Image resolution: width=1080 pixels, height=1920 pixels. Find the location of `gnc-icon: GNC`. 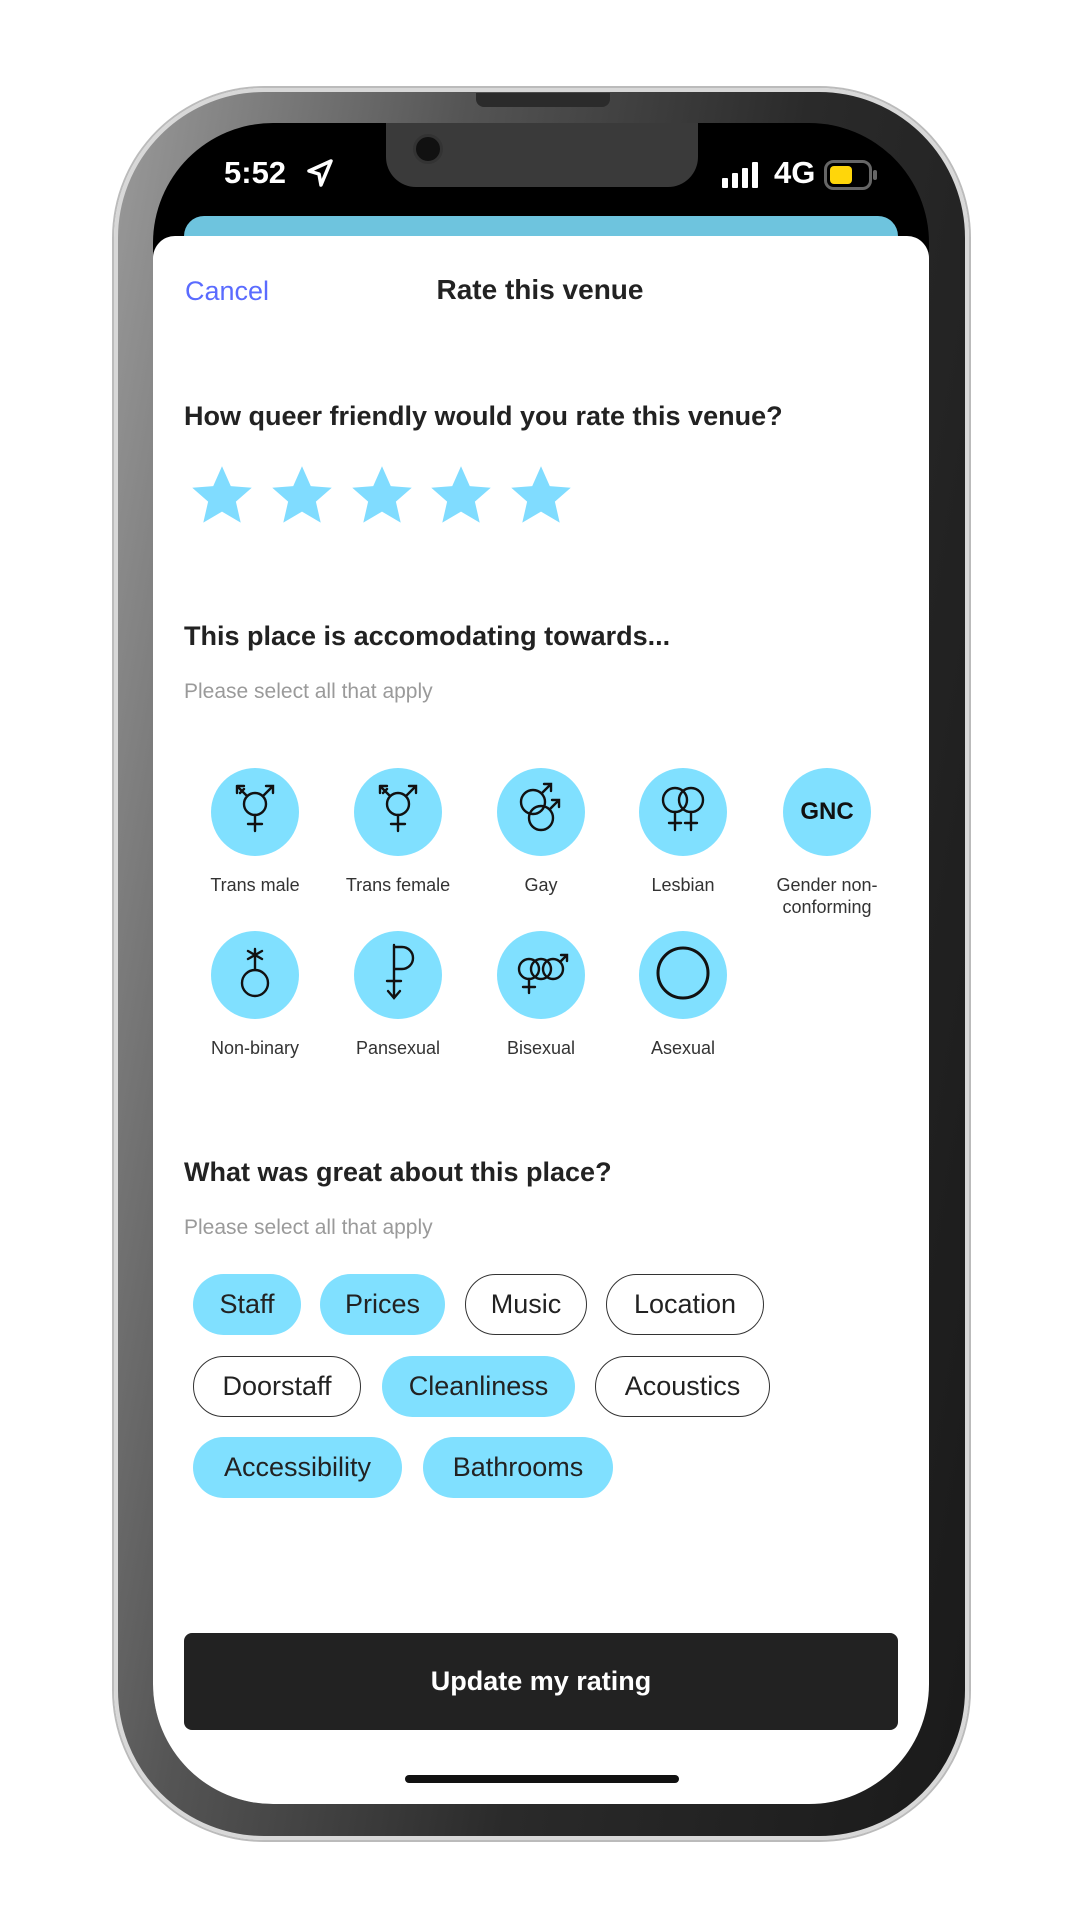

gnc-icon: GNC is located at coordinates (827, 811).